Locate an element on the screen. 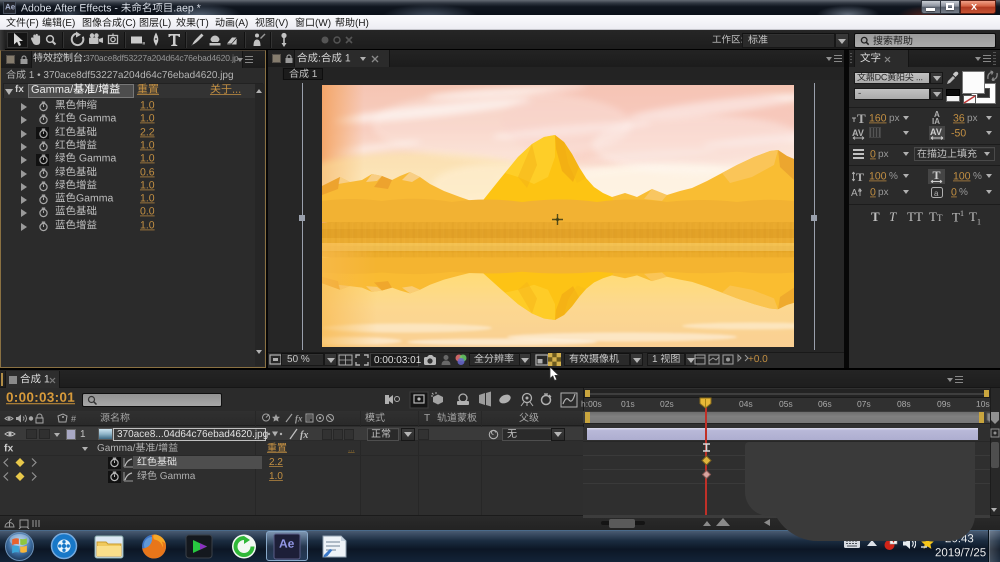 This screenshot has width=1000, height=562. svg-text: A is located at coordinates (854, 193).